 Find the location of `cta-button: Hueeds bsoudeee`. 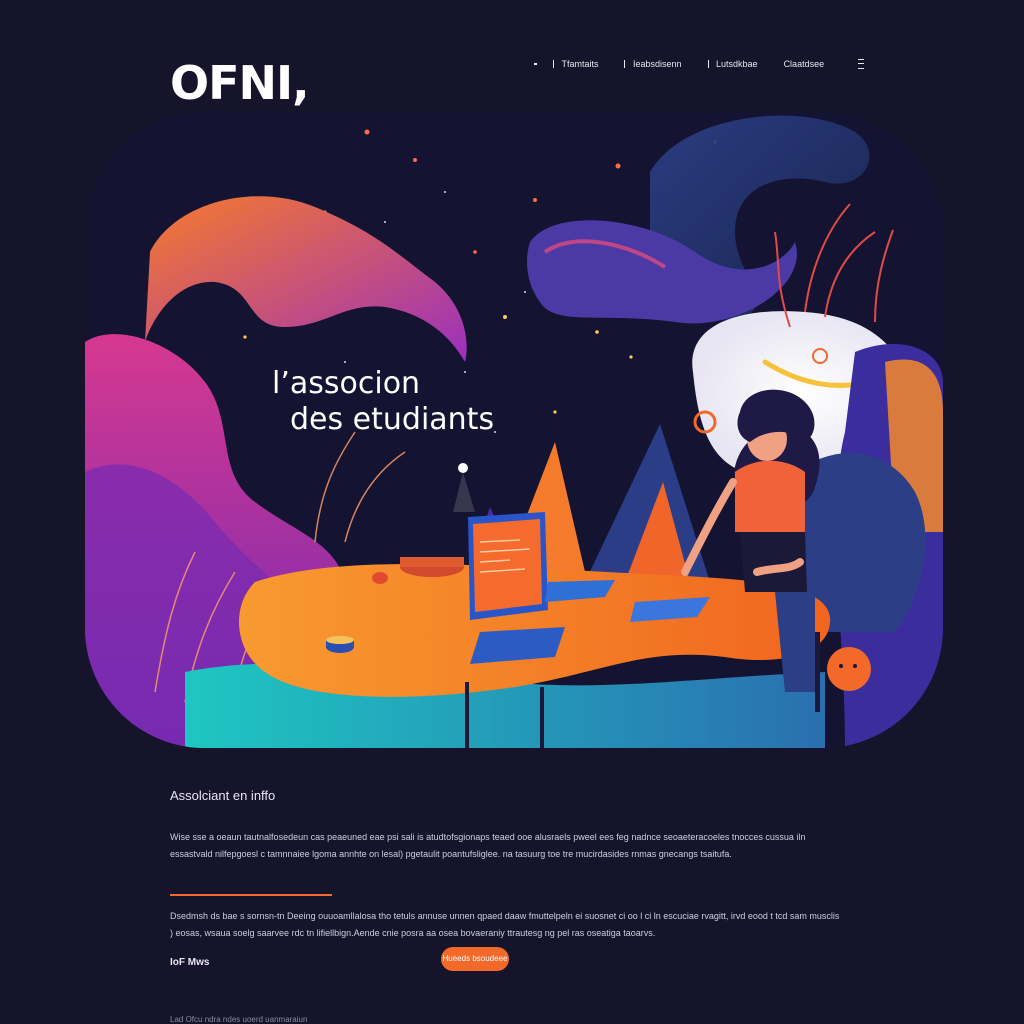

cta-button: Hueeds bsoudeee is located at coordinates (475, 959).